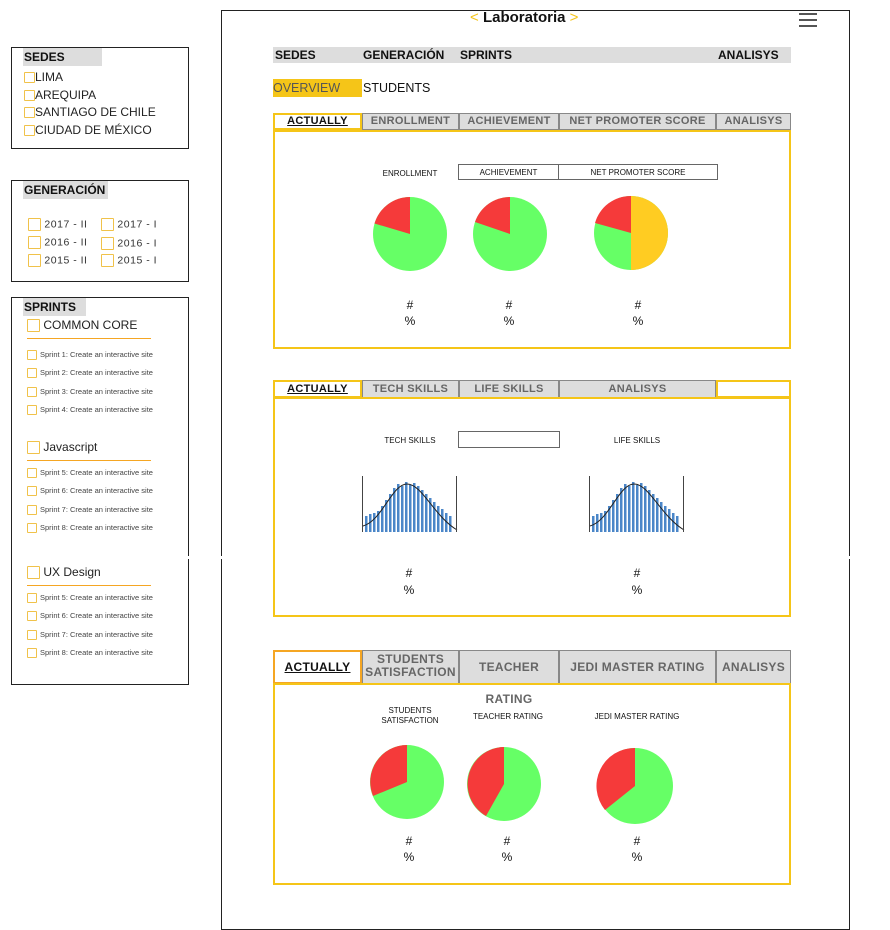 This screenshot has height=930, width=890. What do you see at coordinates (574, 17) in the screenshot?
I see `next-arrow: >` at bounding box center [574, 17].